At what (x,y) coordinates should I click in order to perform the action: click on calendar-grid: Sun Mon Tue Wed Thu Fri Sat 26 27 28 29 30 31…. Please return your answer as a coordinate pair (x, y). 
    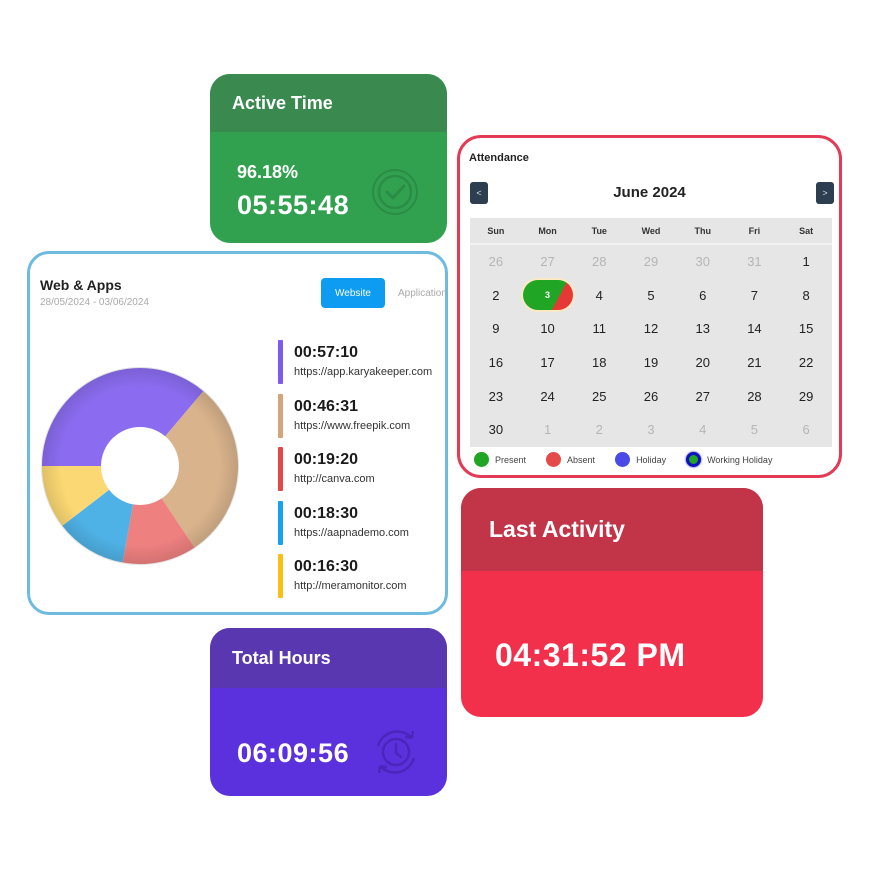
    Looking at the image, I should click on (651, 332).